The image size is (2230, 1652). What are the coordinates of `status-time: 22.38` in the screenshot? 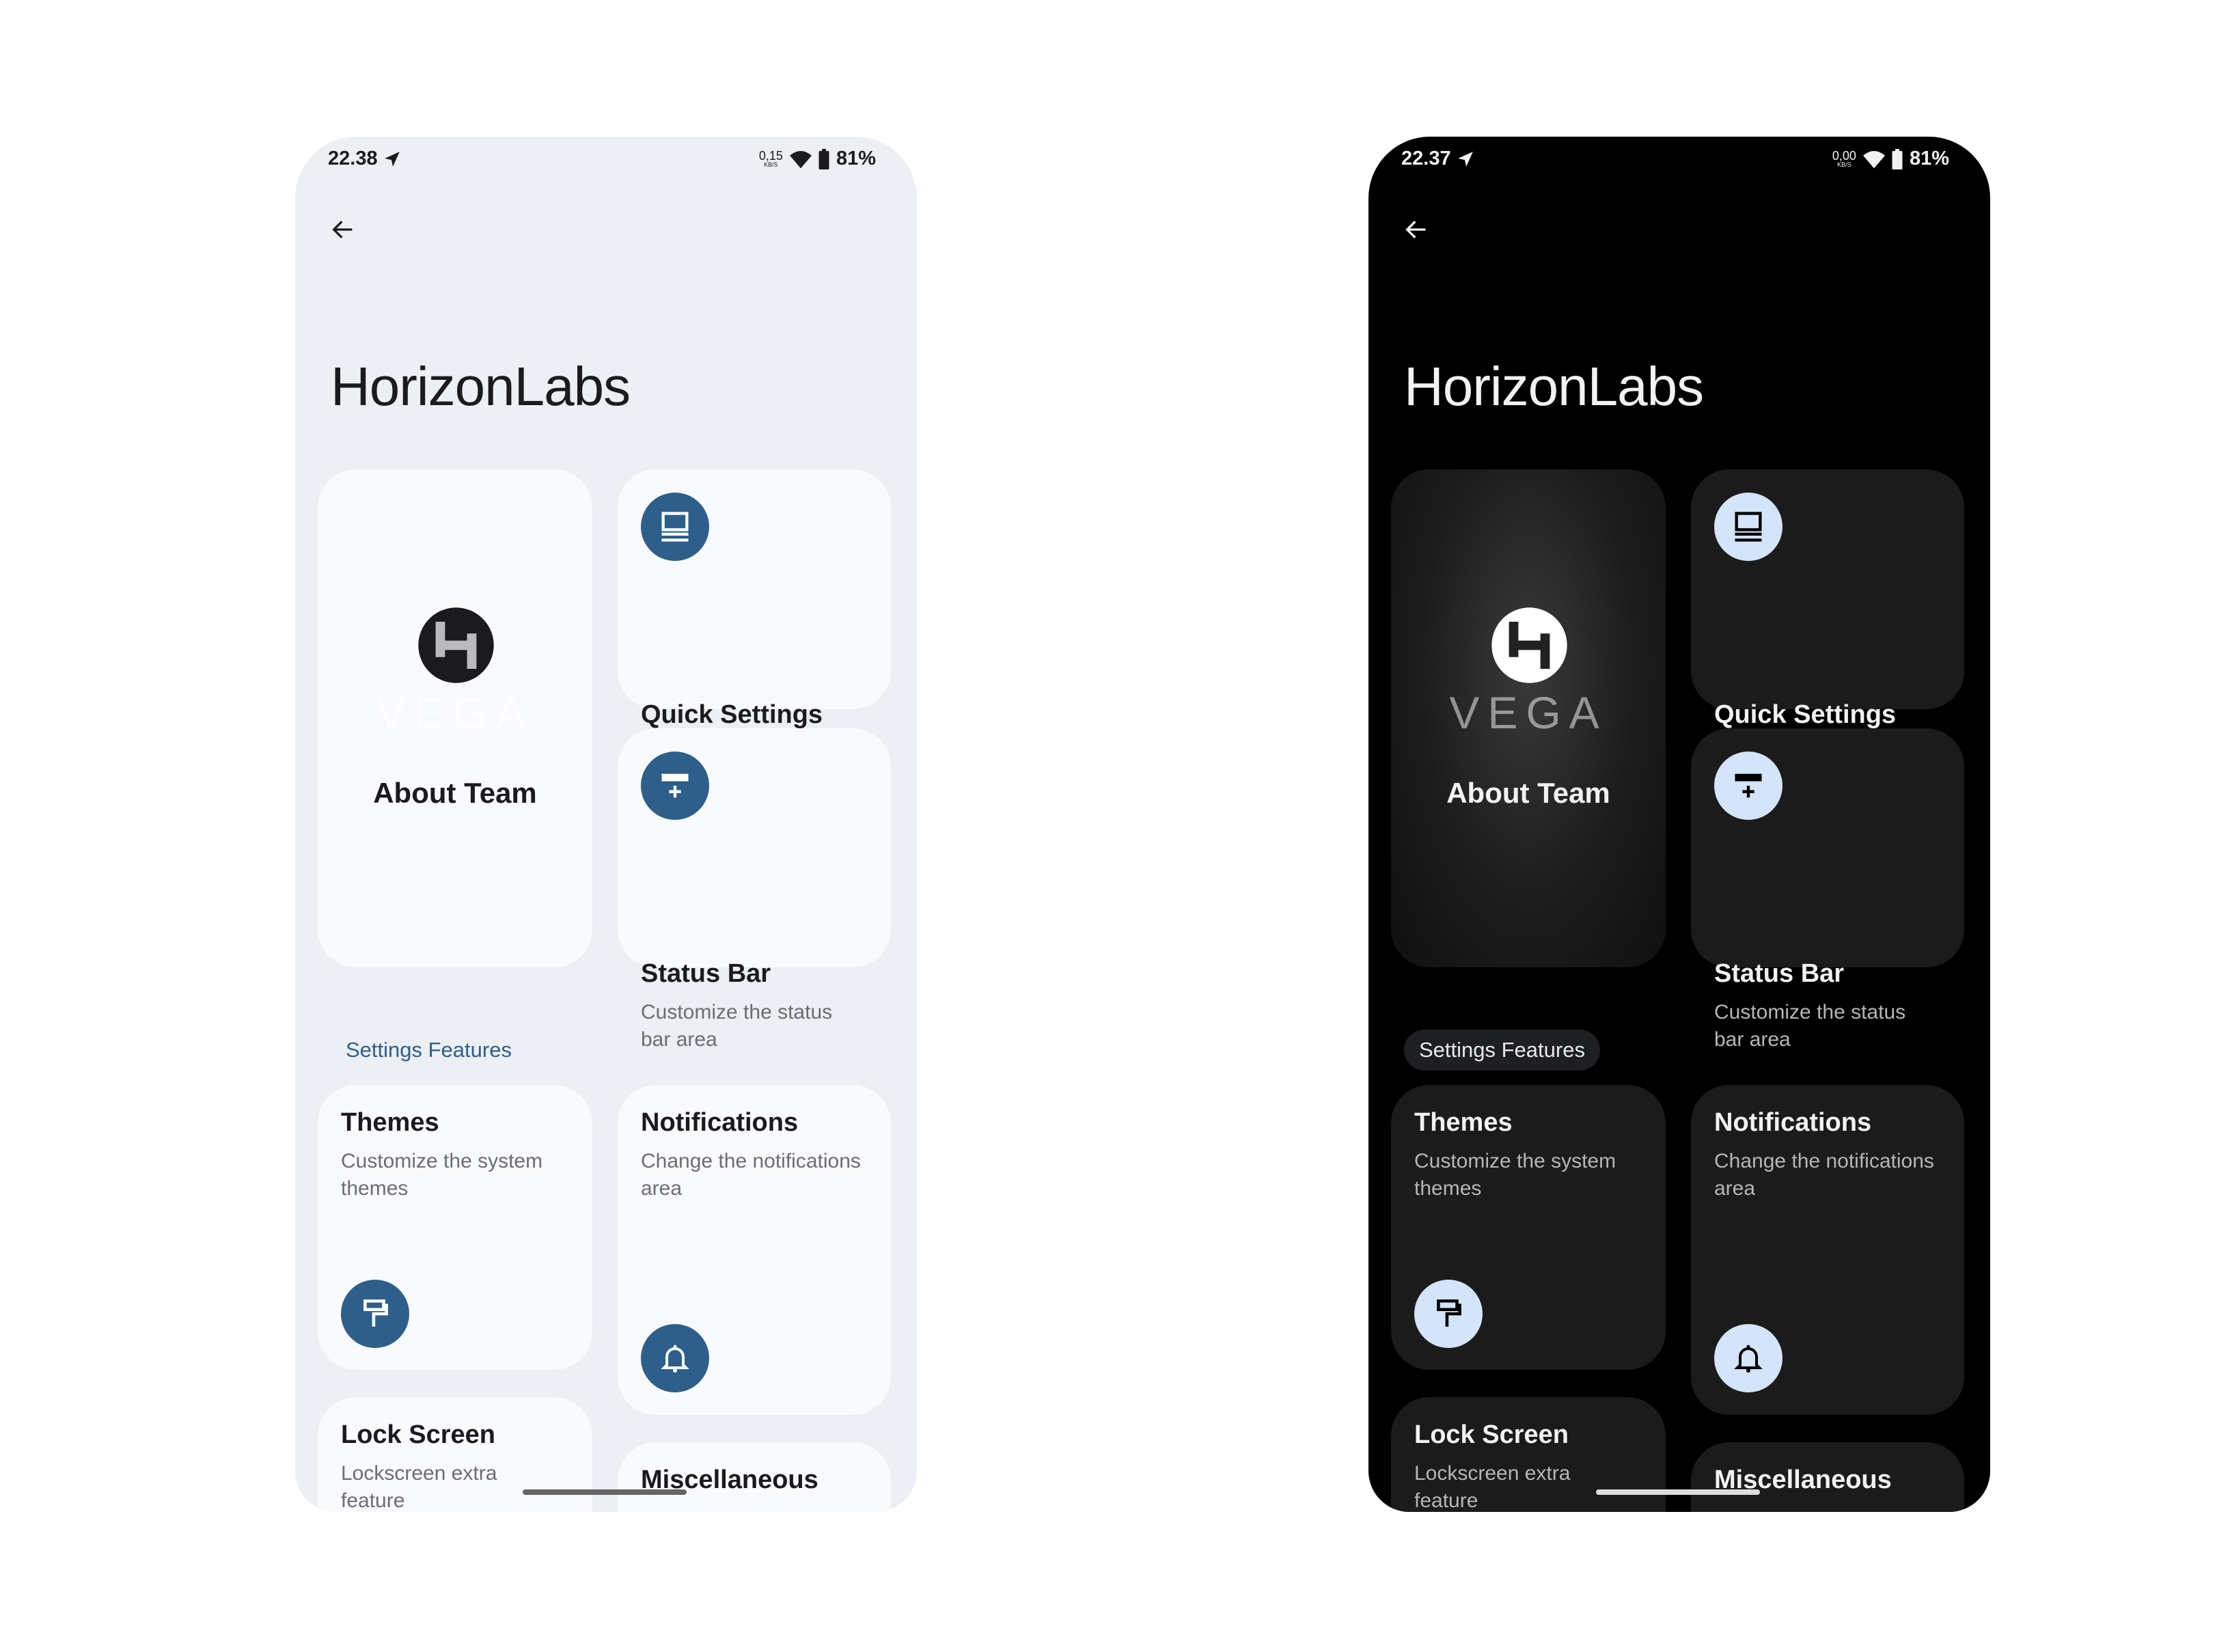 It's located at (364, 159).